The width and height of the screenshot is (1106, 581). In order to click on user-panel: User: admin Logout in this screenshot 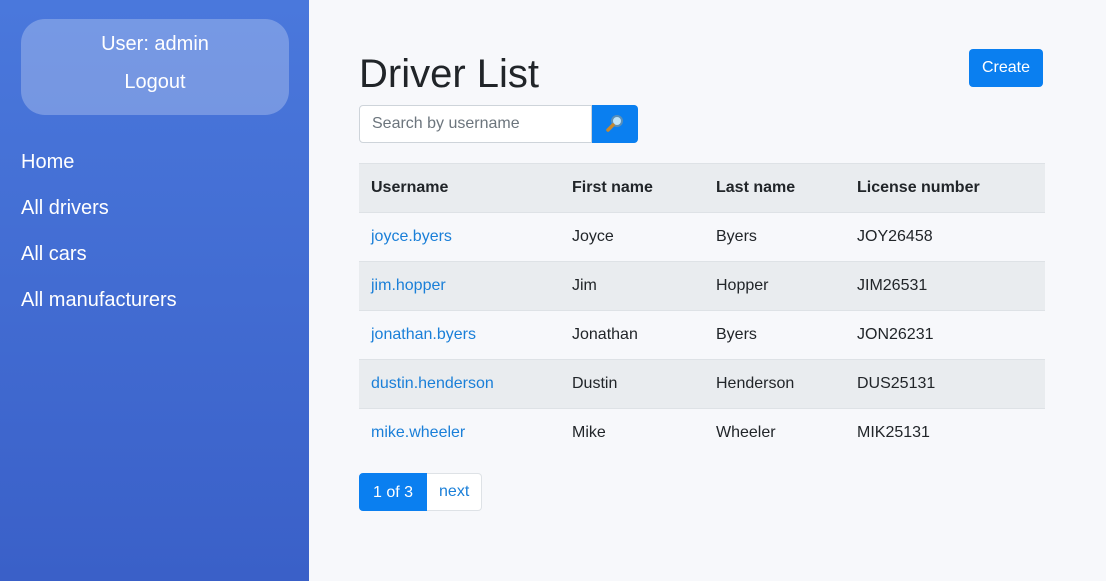, I will do `click(155, 67)`.